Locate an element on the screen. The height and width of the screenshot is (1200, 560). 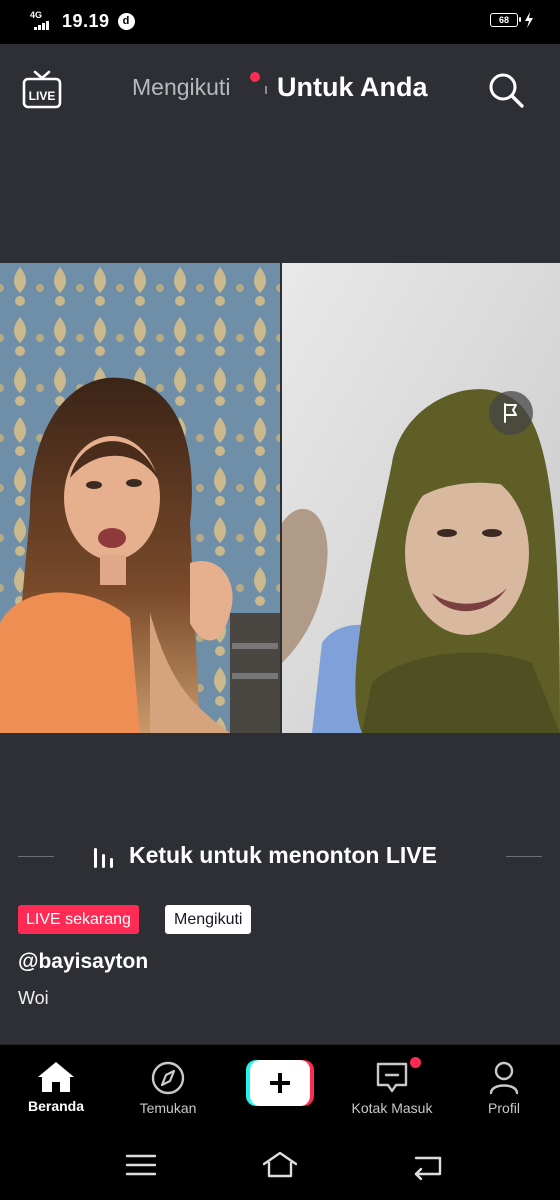
feed-tabs: Mengikuti Untuk Anda is located at coordinates (280, 90).